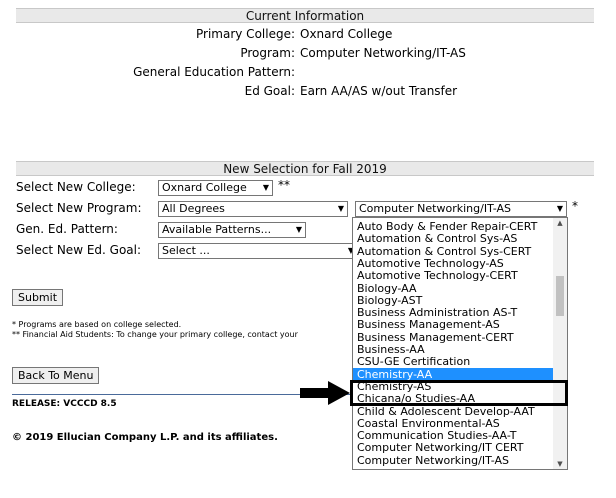 This screenshot has width=616, height=498. I want to click on program-select-value: Computer Networking/IT-AS, so click(435, 208).